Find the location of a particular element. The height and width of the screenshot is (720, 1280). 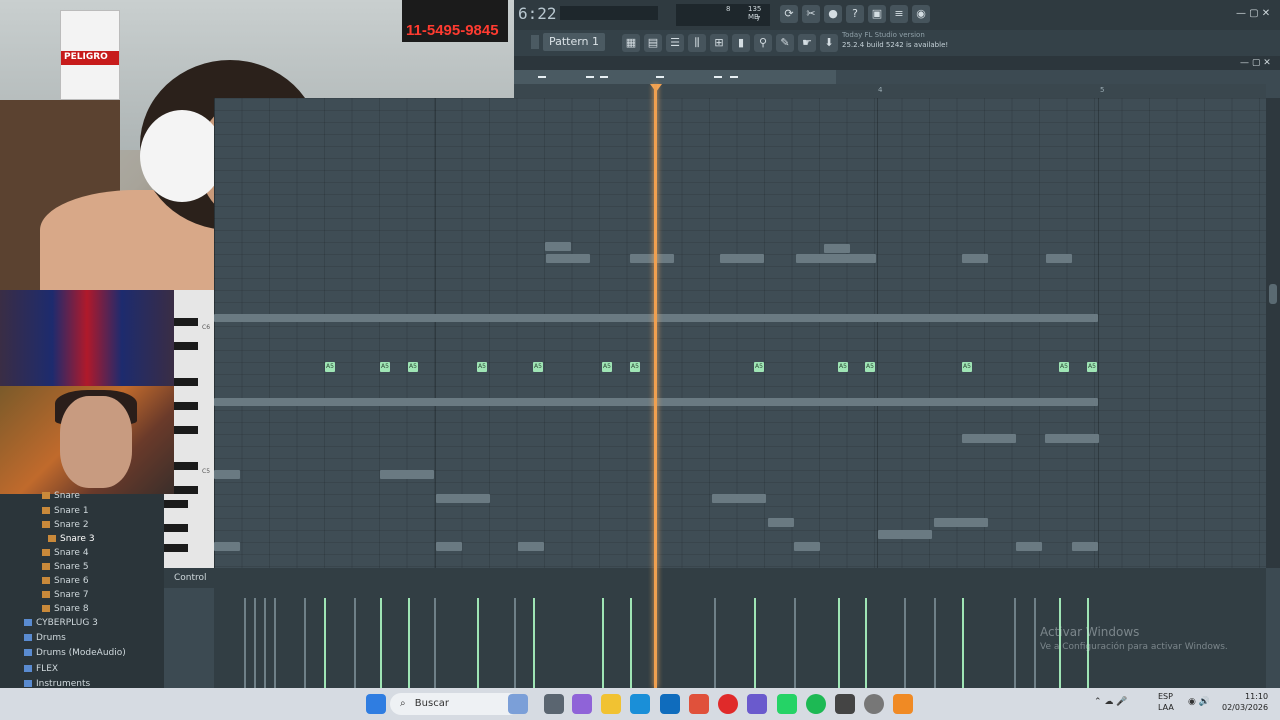

chat-icon: ◉ is located at coordinates (921, 14).